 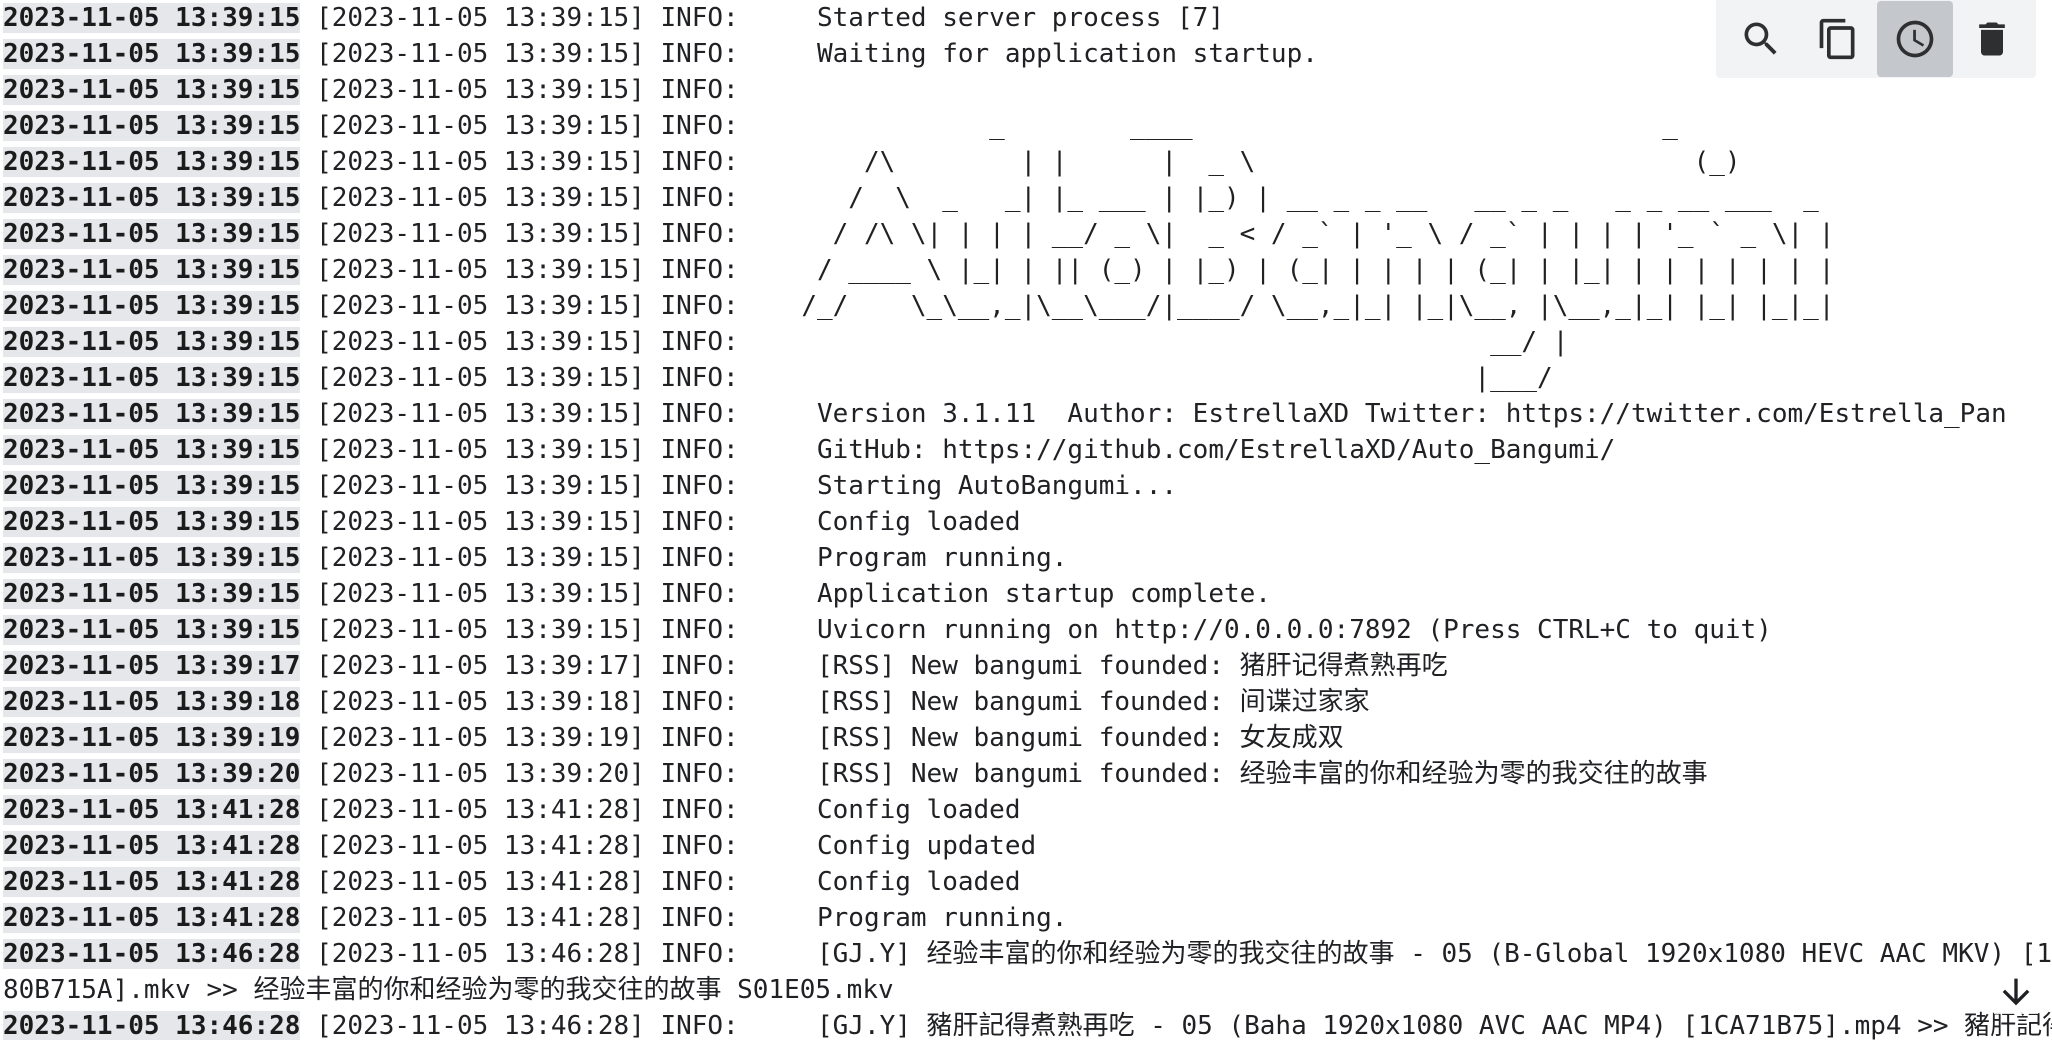 I want to click on log-toolbar, so click(x=1876, y=39).